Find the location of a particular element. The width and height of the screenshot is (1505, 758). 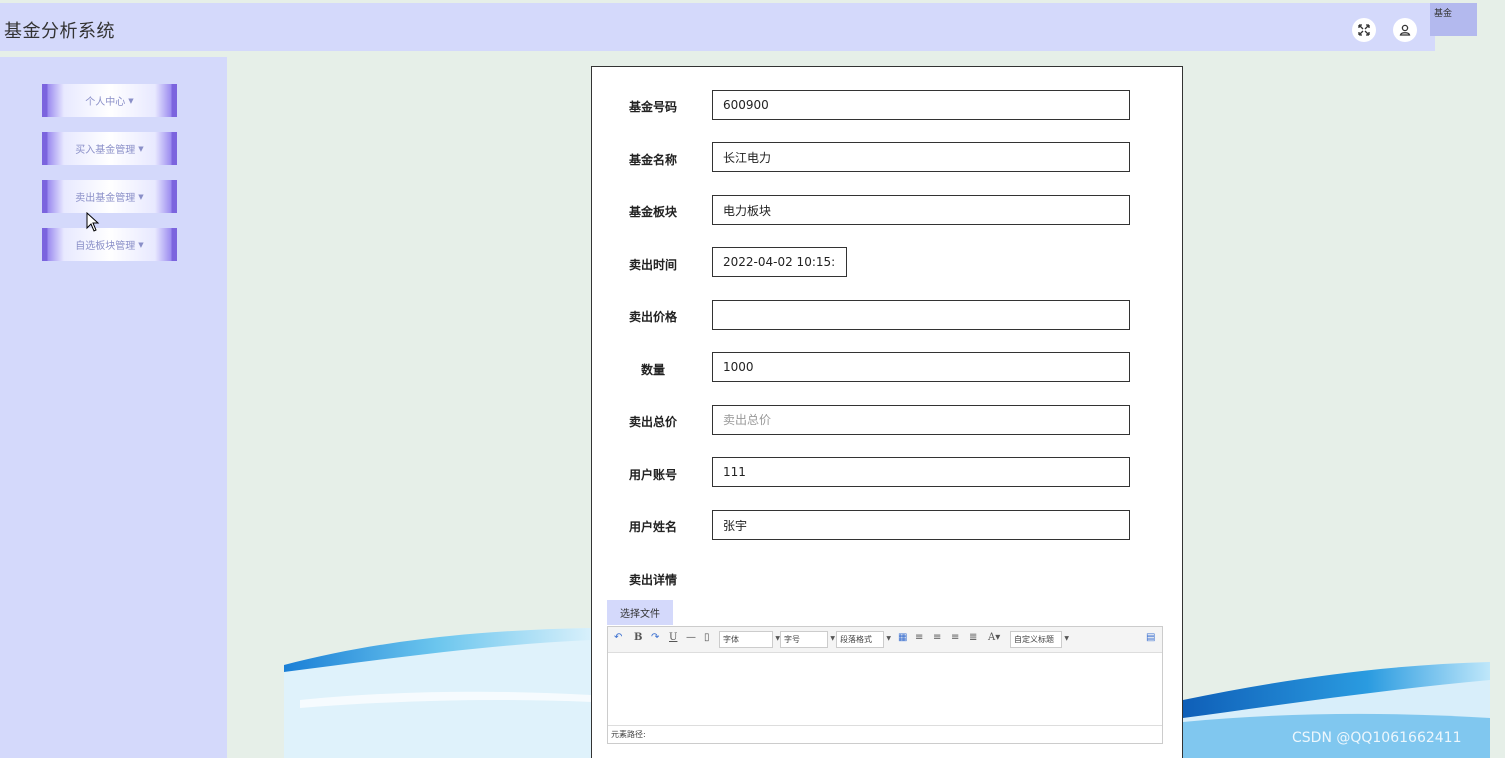

element-path-label: 元素路径: is located at coordinates (628, 734).